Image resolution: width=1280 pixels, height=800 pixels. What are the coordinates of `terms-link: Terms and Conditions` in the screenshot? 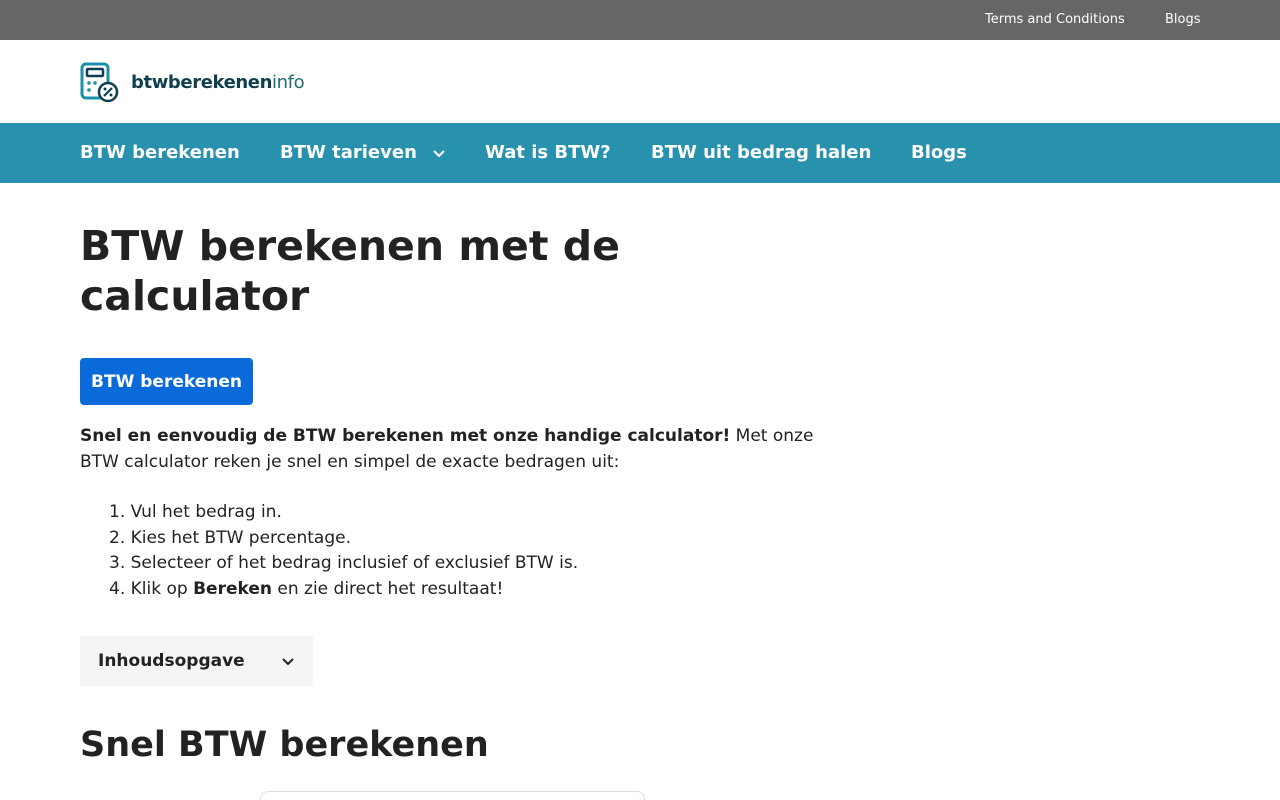 It's located at (1055, 19).